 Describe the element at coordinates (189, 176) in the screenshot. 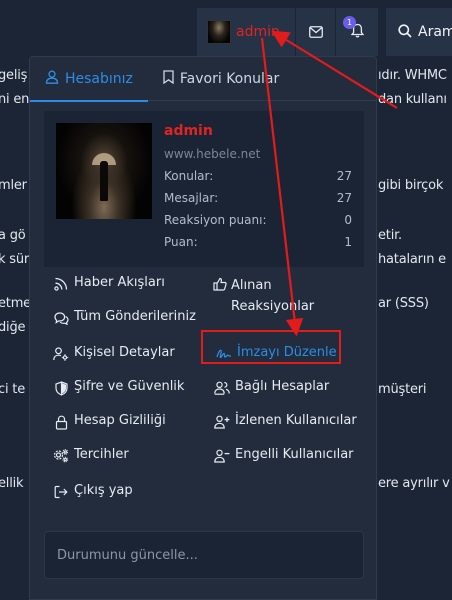

I see `stat-label: Konular:` at that location.